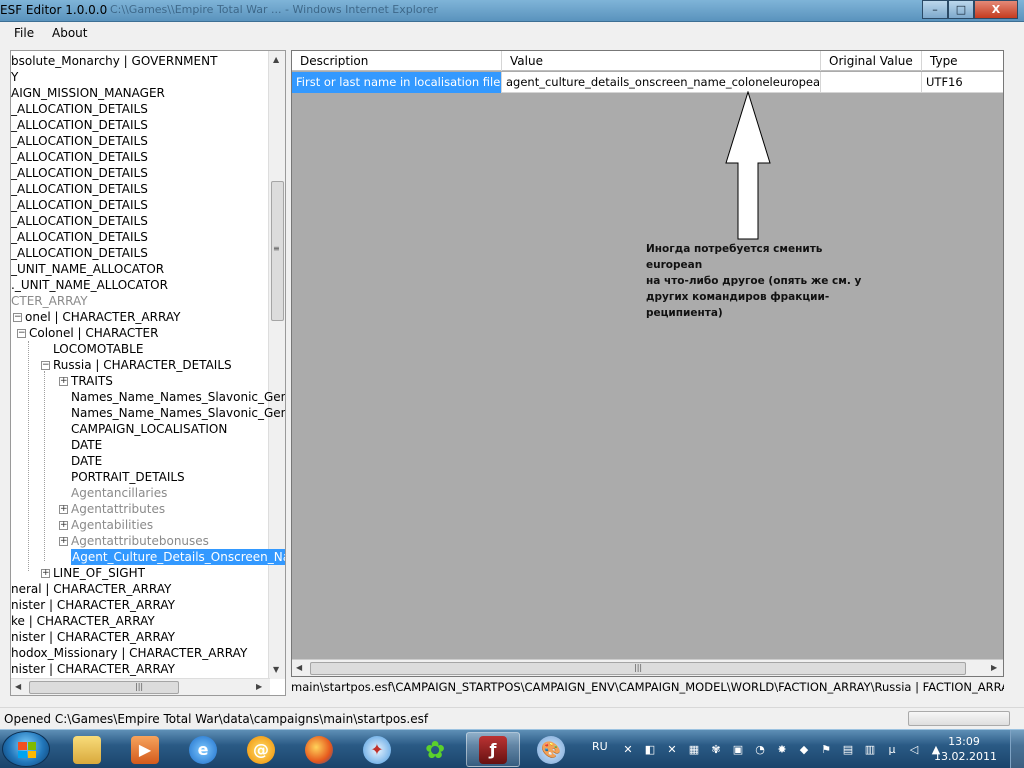 The image size is (1024, 768). What do you see at coordinates (1017, 749) in the screenshot?
I see `show-desktop-button` at bounding box center [1017, 749].